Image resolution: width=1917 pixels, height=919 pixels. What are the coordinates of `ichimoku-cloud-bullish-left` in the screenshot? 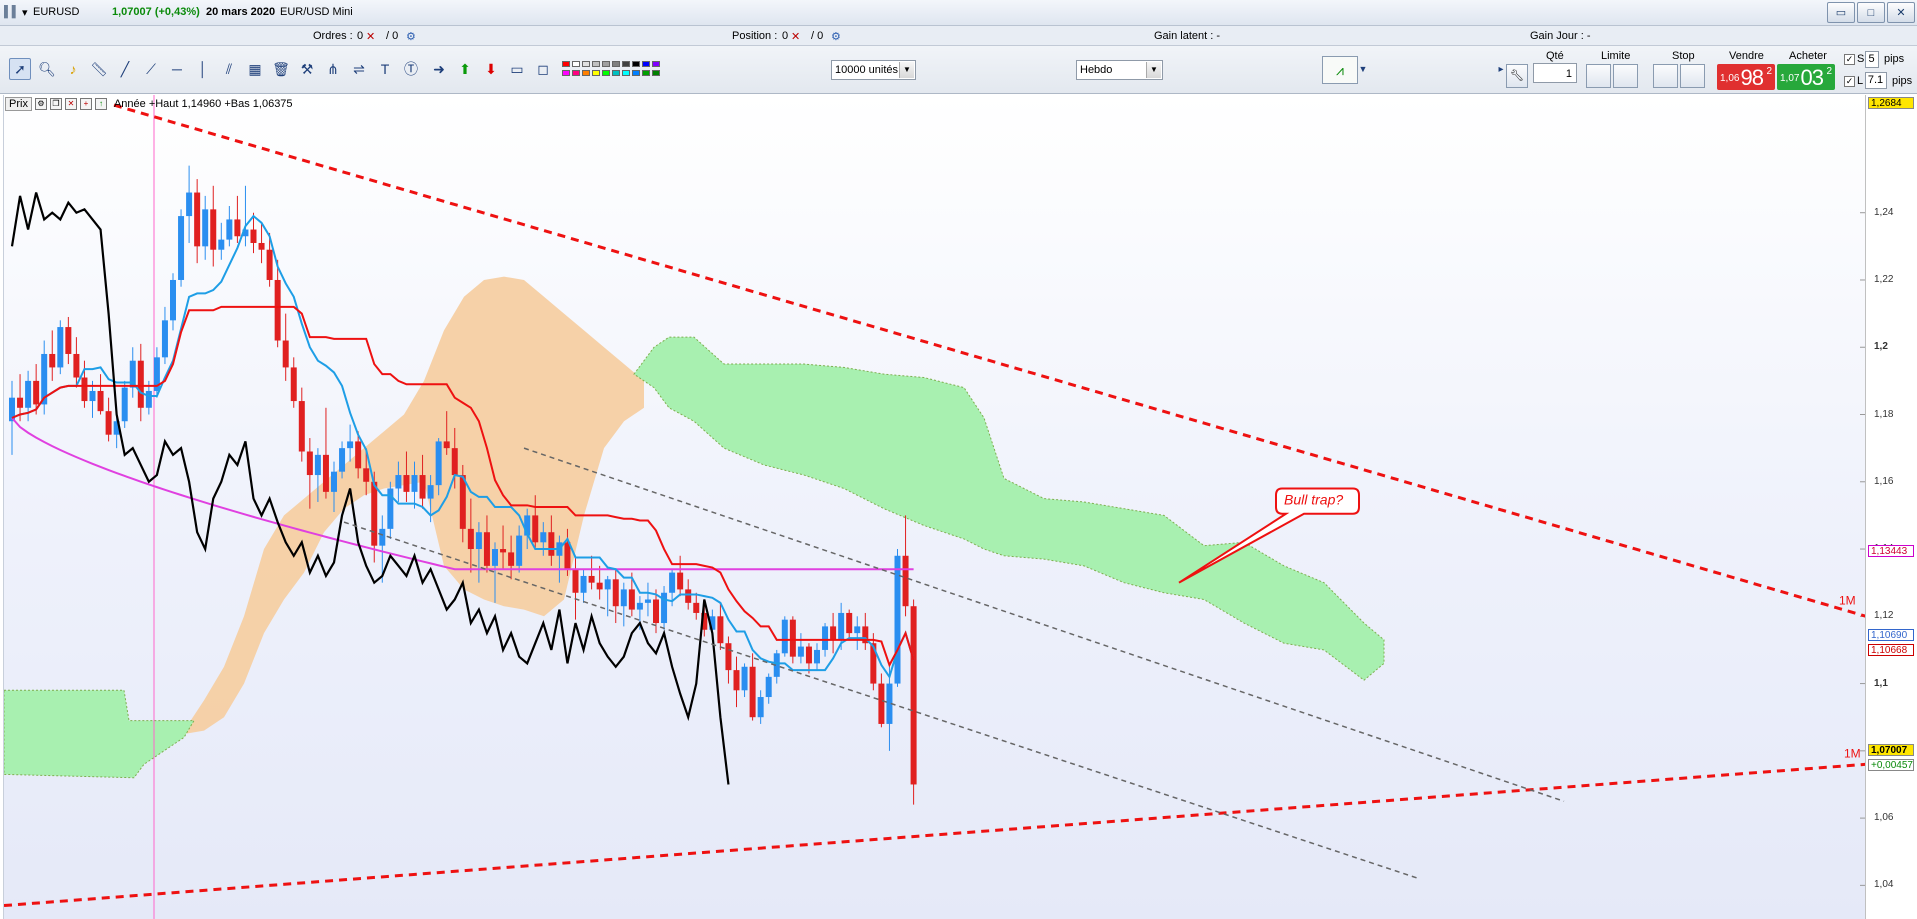 It's located at (99, 734).